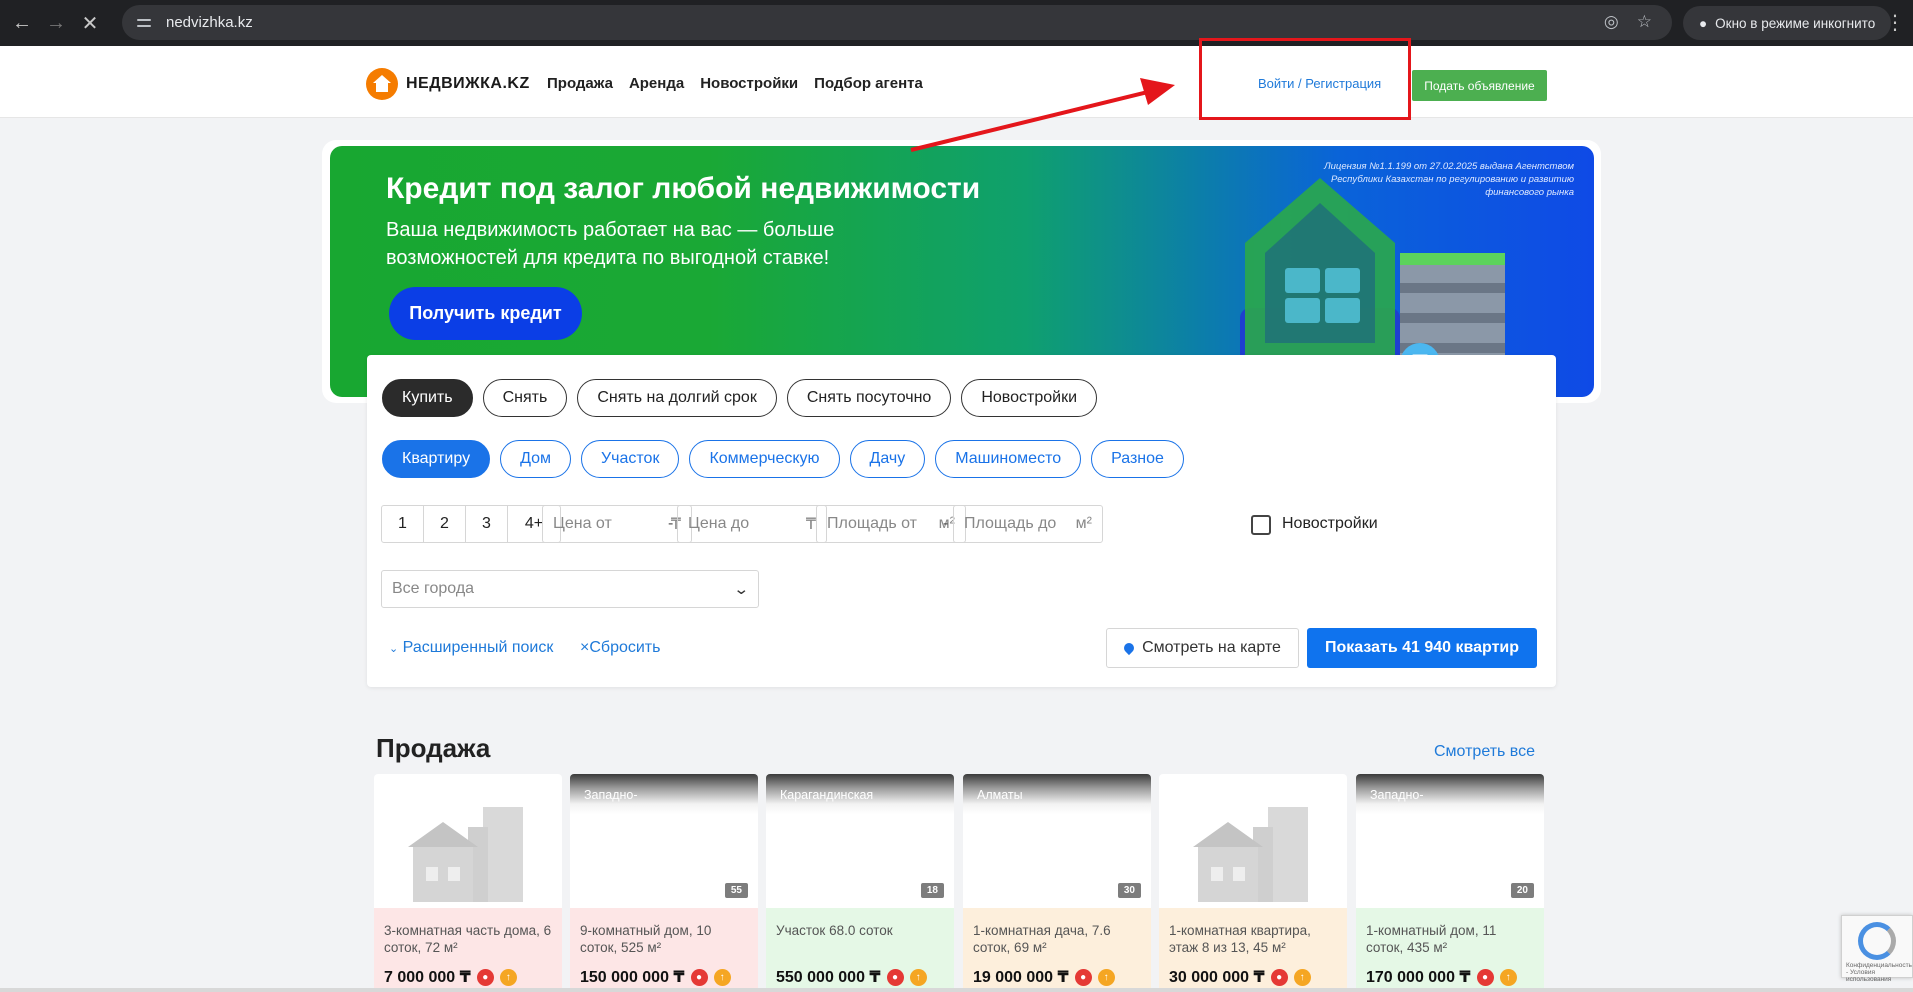 Image resolution: width=1913 pixels, height=992 pixels. Describe the element at coordinates (22, 23) in the screenshot. I see `back-icon: ←` at that location.